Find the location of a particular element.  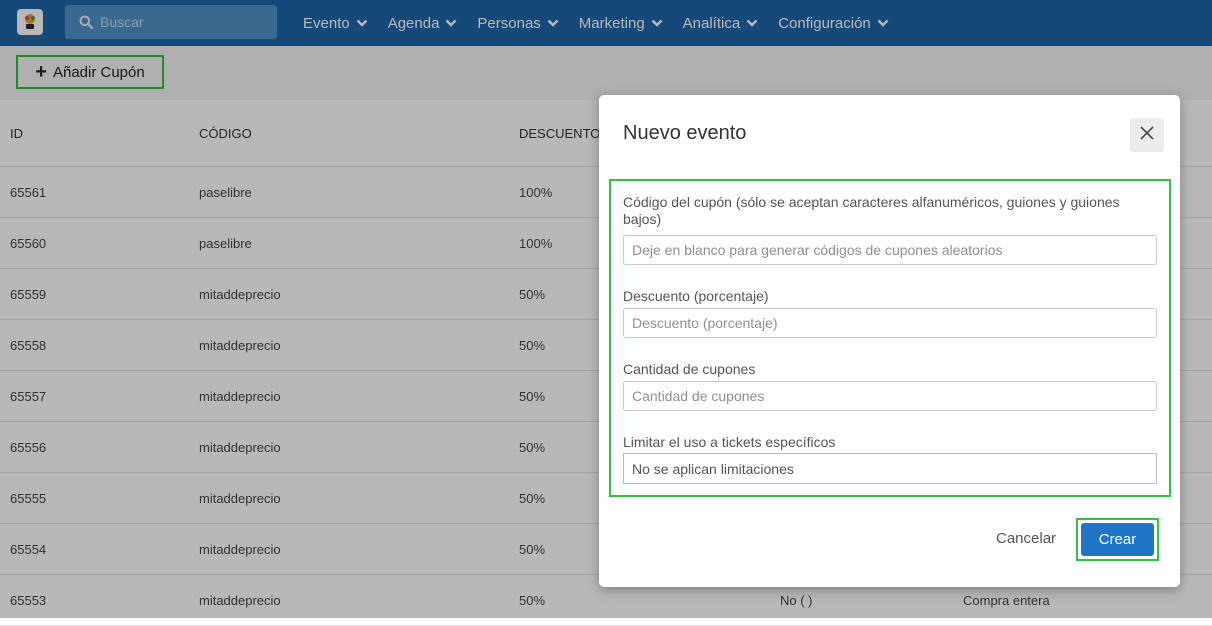

dialog-title: Nuevo evento is located at coordinates (685, 133).